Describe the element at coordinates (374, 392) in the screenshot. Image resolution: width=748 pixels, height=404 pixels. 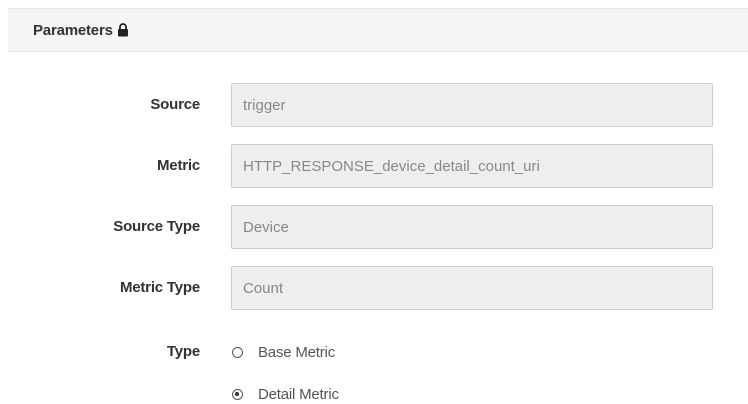
I see `detail-metric-row: Detail Metric` at that location.